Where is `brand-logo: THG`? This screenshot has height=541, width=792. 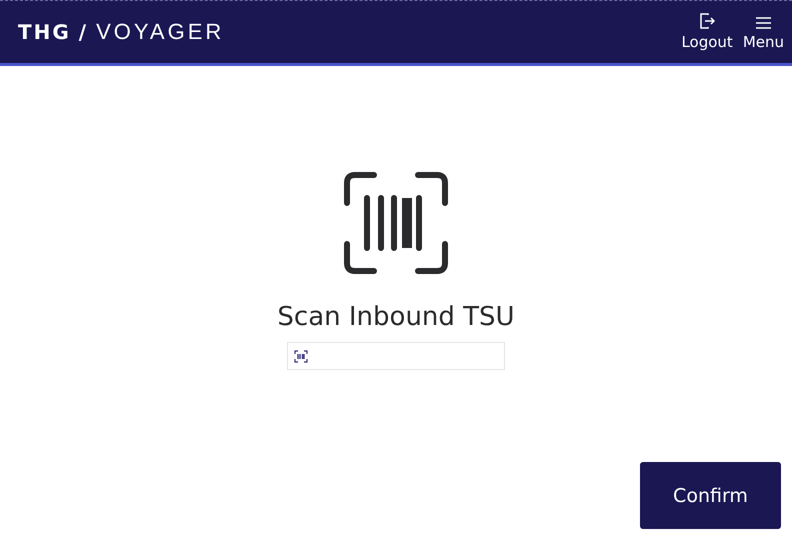
brand-logo: THG is located at coordinates (44, 32).